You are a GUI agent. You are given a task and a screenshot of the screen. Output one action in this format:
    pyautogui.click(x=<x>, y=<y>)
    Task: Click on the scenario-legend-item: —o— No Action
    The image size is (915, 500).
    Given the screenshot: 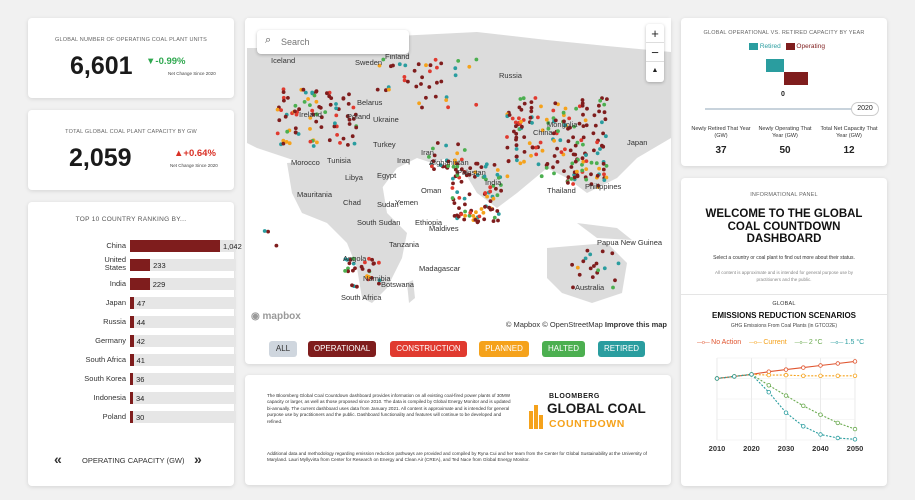 What is the action you would take?
    pyautogui.click(x=719, y=342)
    